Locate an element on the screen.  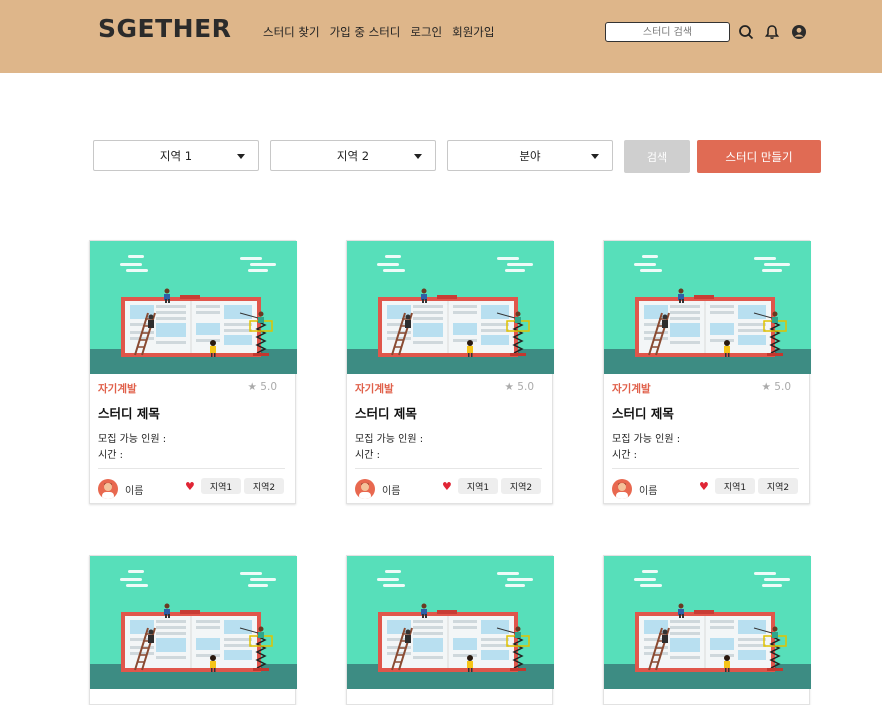
region2-select: 지역 2 is located at coordinates (353, 155).